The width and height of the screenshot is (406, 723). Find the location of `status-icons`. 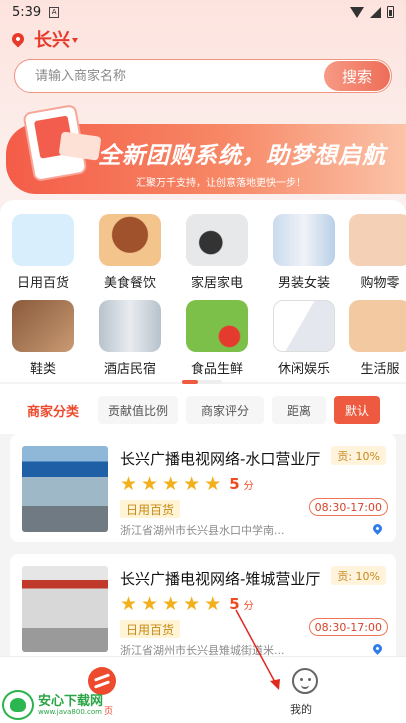

status-icons is located at coordinates (372, 12).